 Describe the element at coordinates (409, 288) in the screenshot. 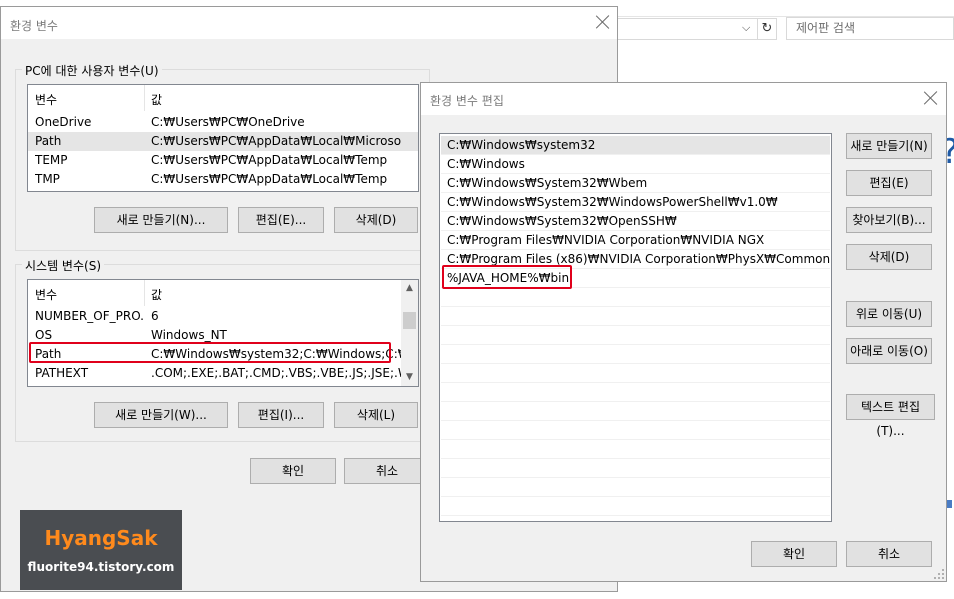

I see `scroll-up-icon: ▲` at that location.